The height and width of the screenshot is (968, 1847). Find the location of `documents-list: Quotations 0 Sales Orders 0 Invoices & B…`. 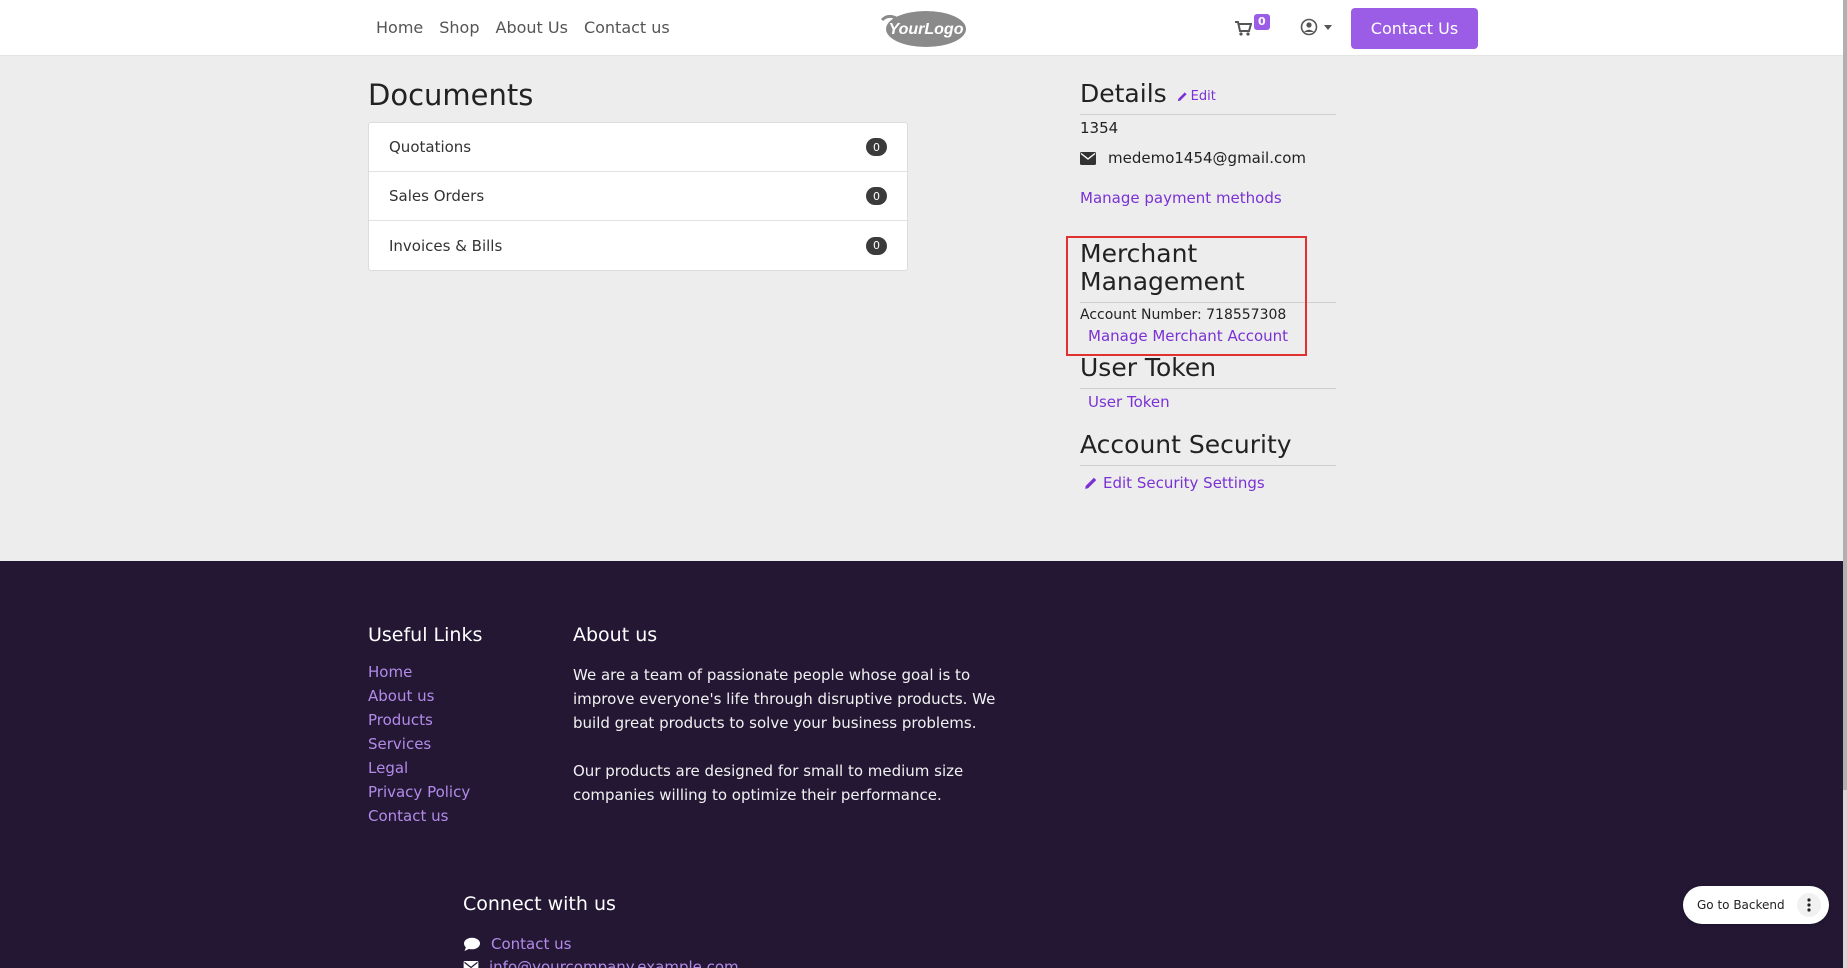

documents-list: Quotations 0 Sales Orders 0 Invoices & B… is located at coordinates (638, 196).